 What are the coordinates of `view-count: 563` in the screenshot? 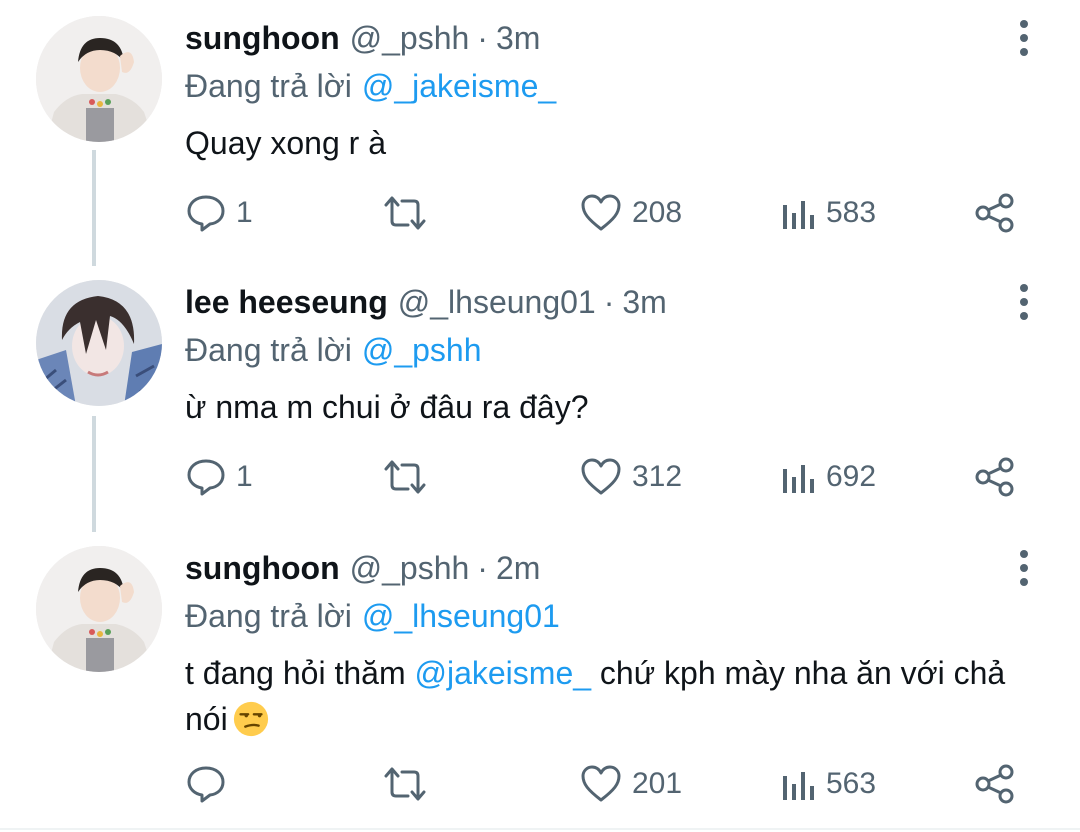 It's located at (851, 783).